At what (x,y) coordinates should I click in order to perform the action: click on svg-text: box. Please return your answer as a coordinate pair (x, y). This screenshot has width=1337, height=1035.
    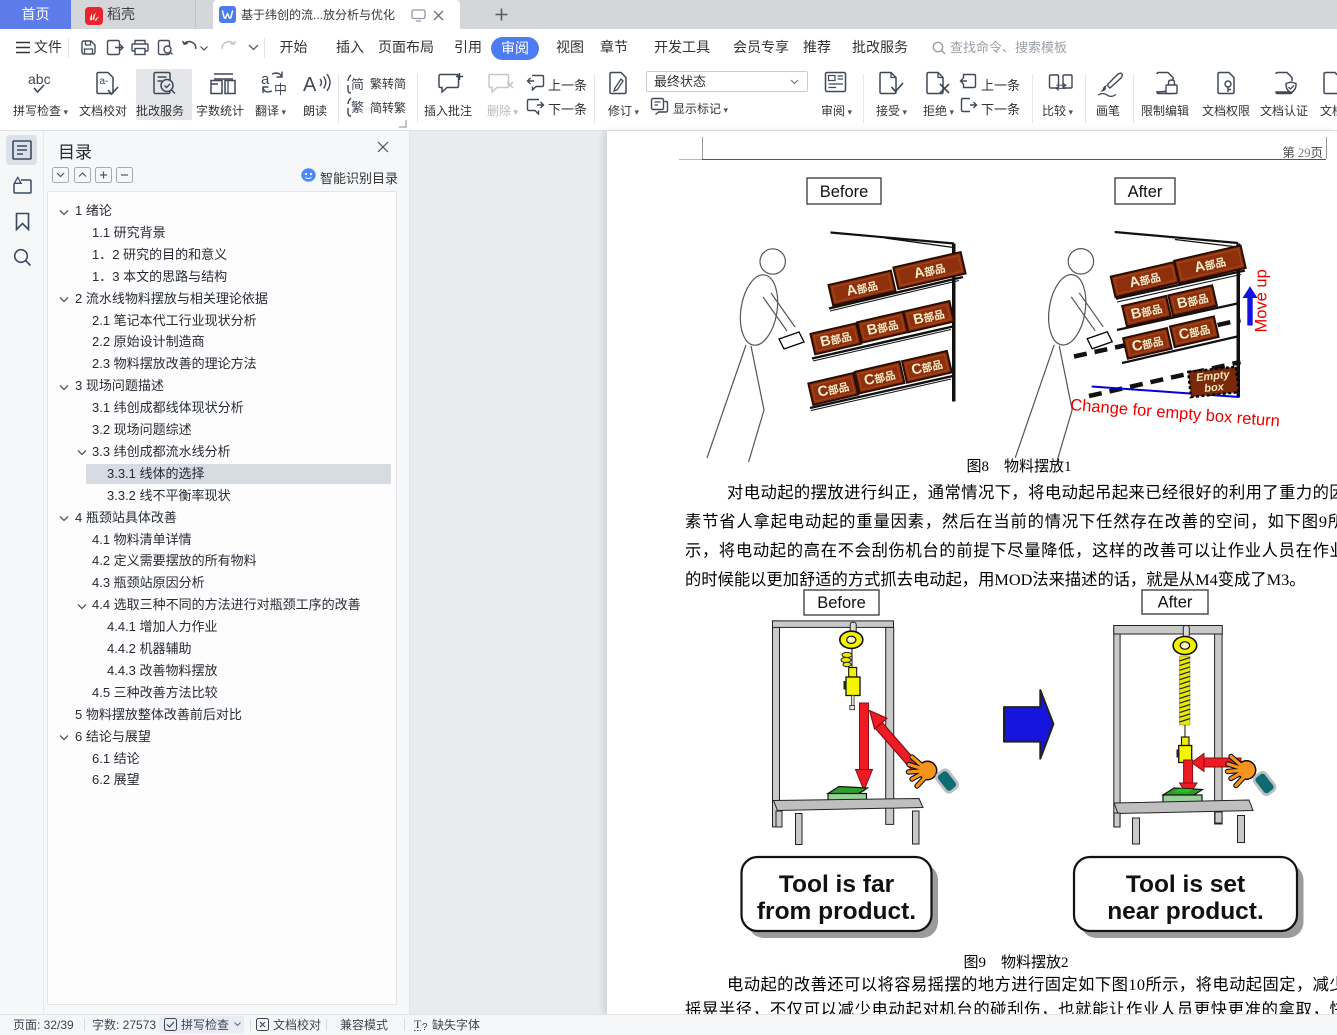
    Looking at the image, I should click on (1215, 388).